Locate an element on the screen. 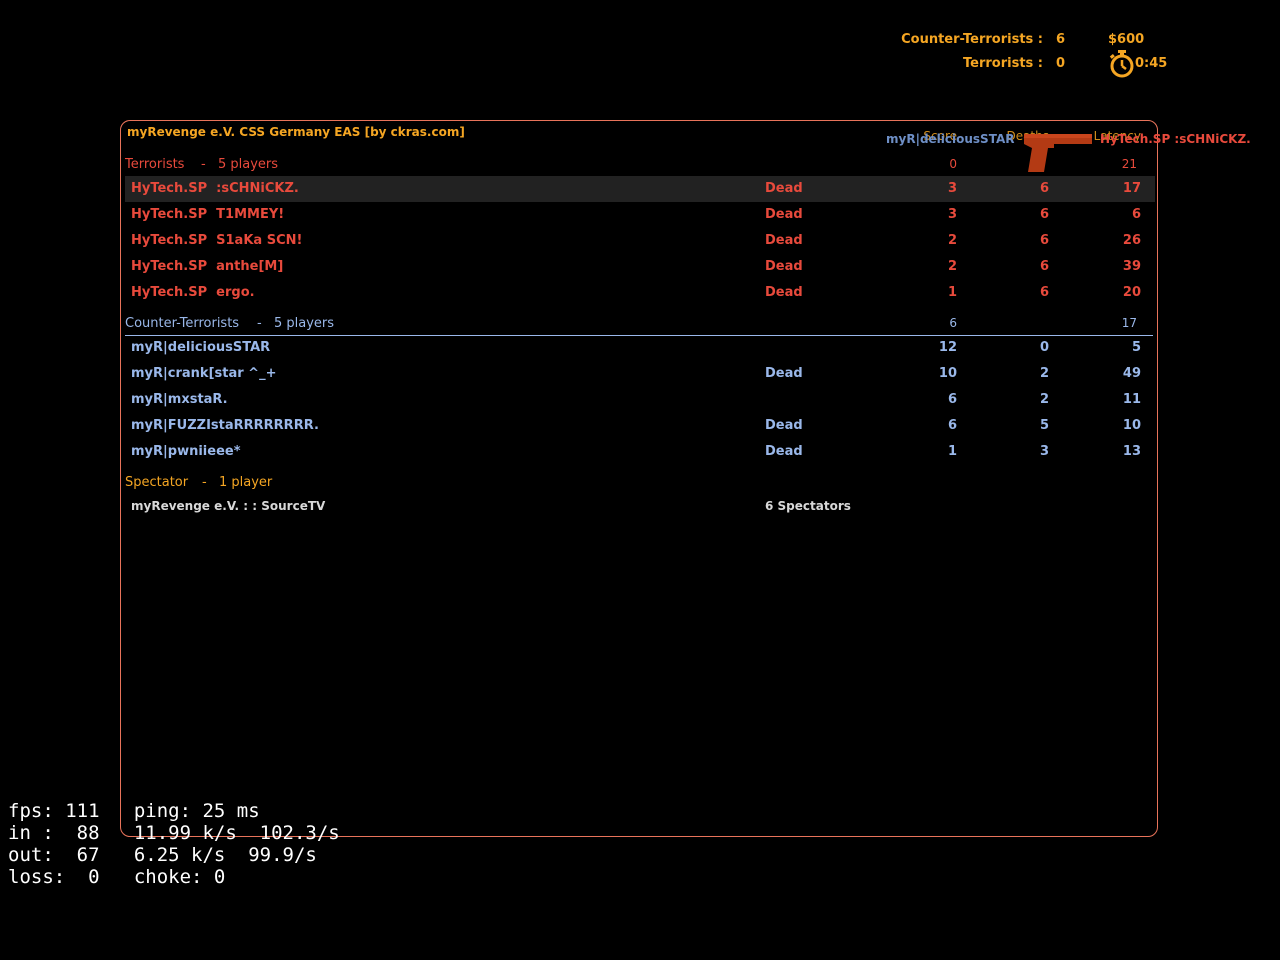 This screenshot has width=1280, height=960. player-row: HyTech.SP :sCHNiCKZ. Dead 3 6 17 is located at coordinates (640, 189).